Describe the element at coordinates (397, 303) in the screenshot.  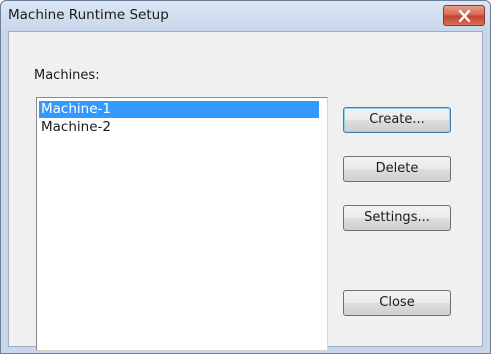
I see `close-button: Close` at that location.